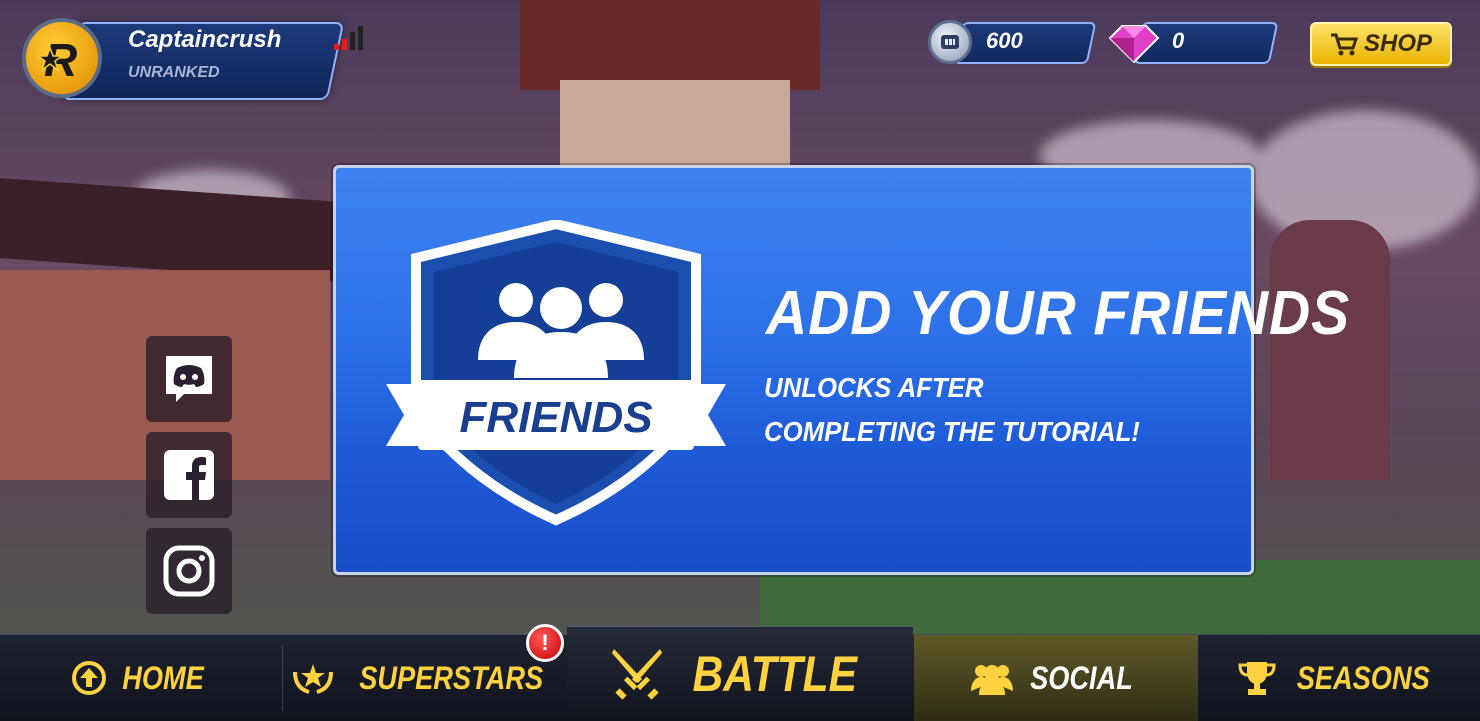 This screenshot has width=1480, height=721. Describe the element at coordinates (952, 409) in the screenshot. I see `panel-subtitle: UNLOCKS AFTER COMPLETING THE TUTORIAL!` at that location.